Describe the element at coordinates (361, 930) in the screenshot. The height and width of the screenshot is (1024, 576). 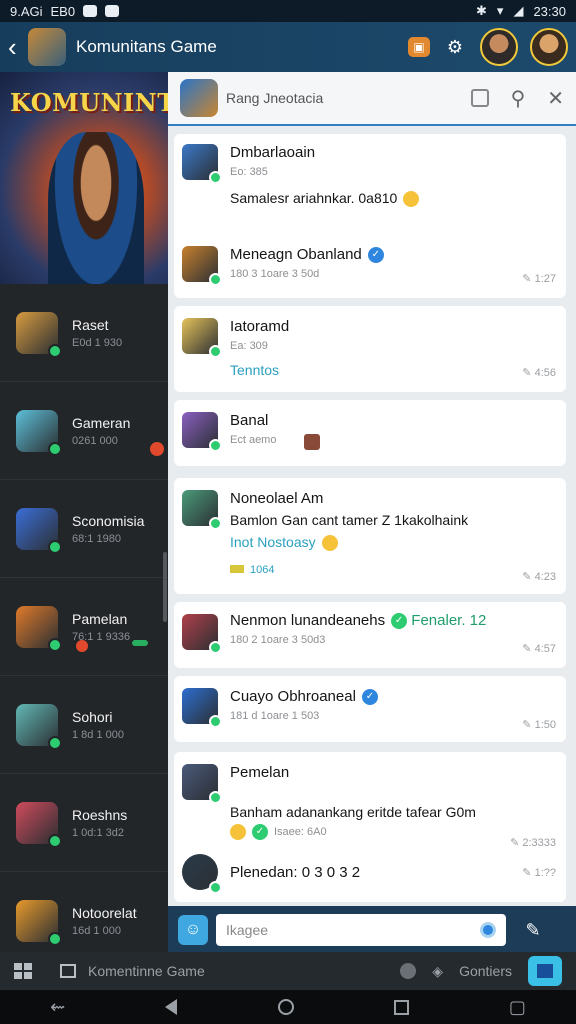
I see `message-input: Ikagee` at that location.